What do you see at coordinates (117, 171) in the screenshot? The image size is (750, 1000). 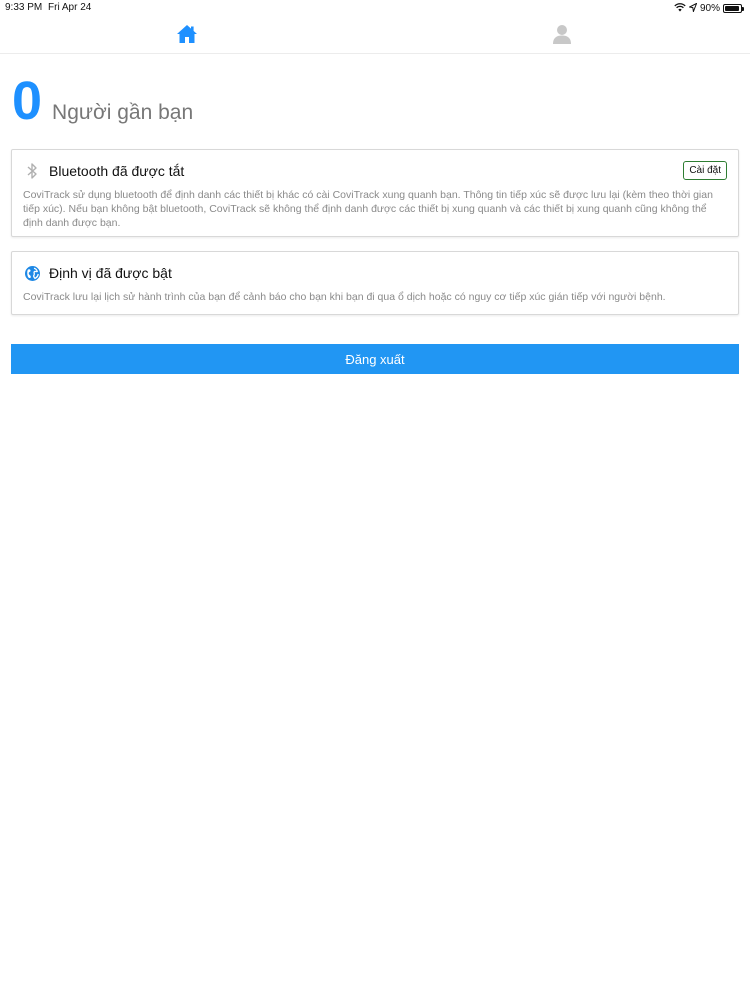 I see `bluetooth-card-title: Bluetooth đã được tắt` at bounding box center [117, 171].